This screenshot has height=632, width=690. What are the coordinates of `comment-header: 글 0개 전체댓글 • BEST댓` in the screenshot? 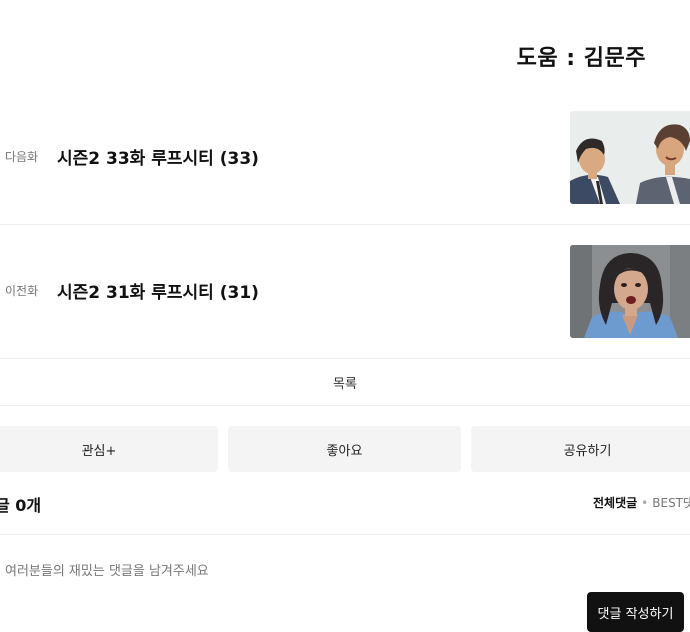 It's located at (345, 508).